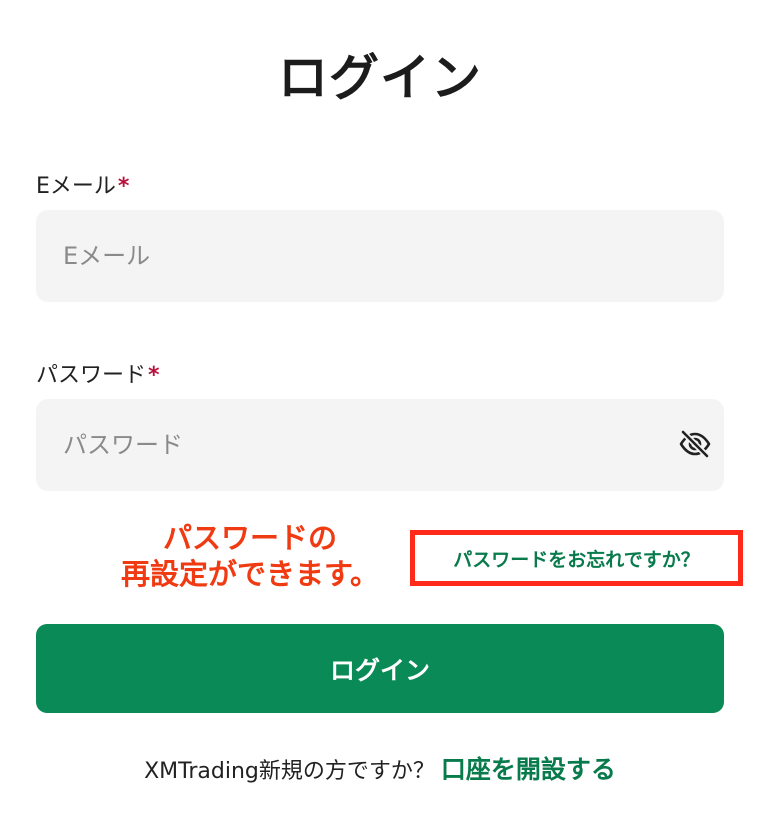 The height and width of the screenshot is (830, 770). I want to click on open-account-link: 口座を開設する, so click(528, 769).